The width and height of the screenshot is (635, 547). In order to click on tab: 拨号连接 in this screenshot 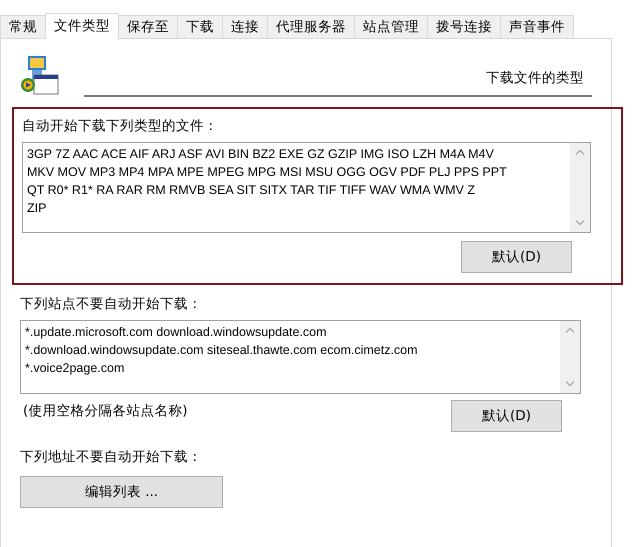, I will do `click(464, 26)`.